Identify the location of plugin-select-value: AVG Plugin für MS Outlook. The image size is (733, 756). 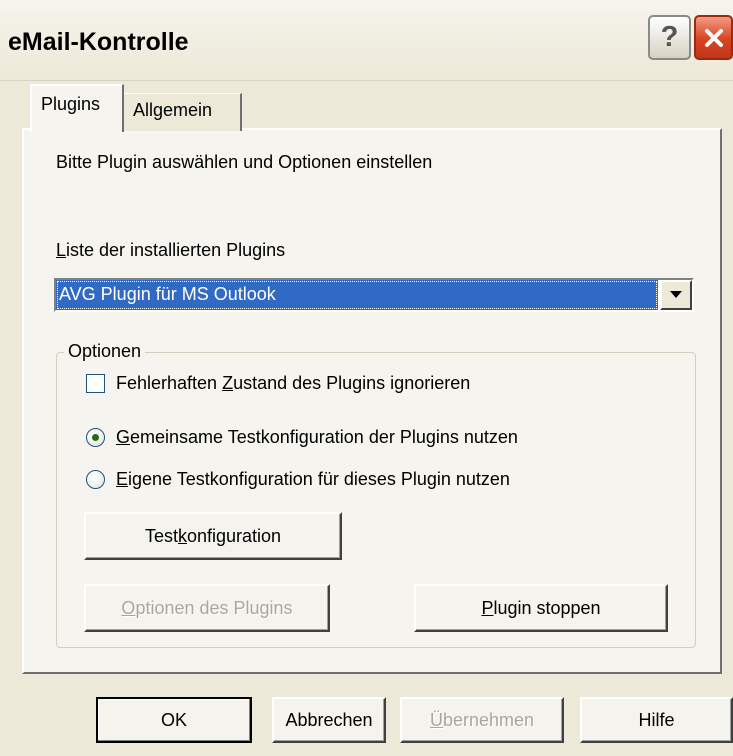
(357, 295).